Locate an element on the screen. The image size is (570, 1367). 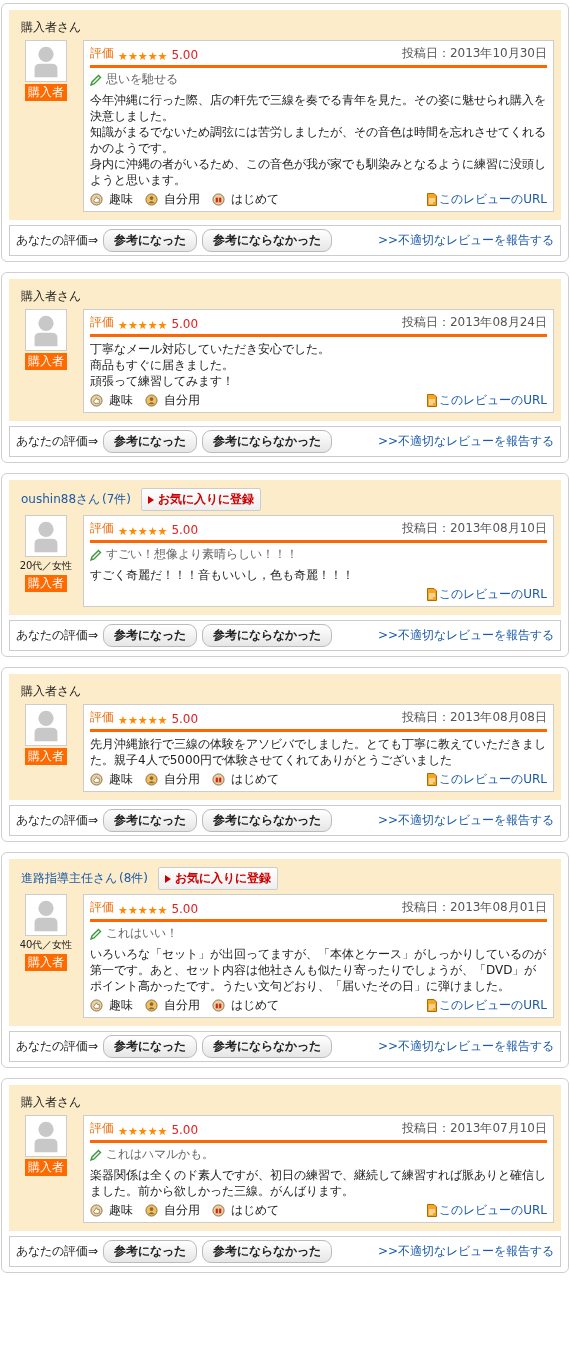
review-text: 知識がまるでないため調弦には苦労しましたが、その音色は時間を忘れさせてくれるかのようです。 is located at coordinates (318, 140).